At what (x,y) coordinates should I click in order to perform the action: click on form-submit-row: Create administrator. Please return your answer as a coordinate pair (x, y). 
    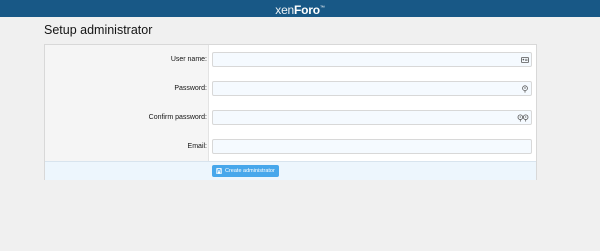
    Looking at the image, I should click on (290, 170).